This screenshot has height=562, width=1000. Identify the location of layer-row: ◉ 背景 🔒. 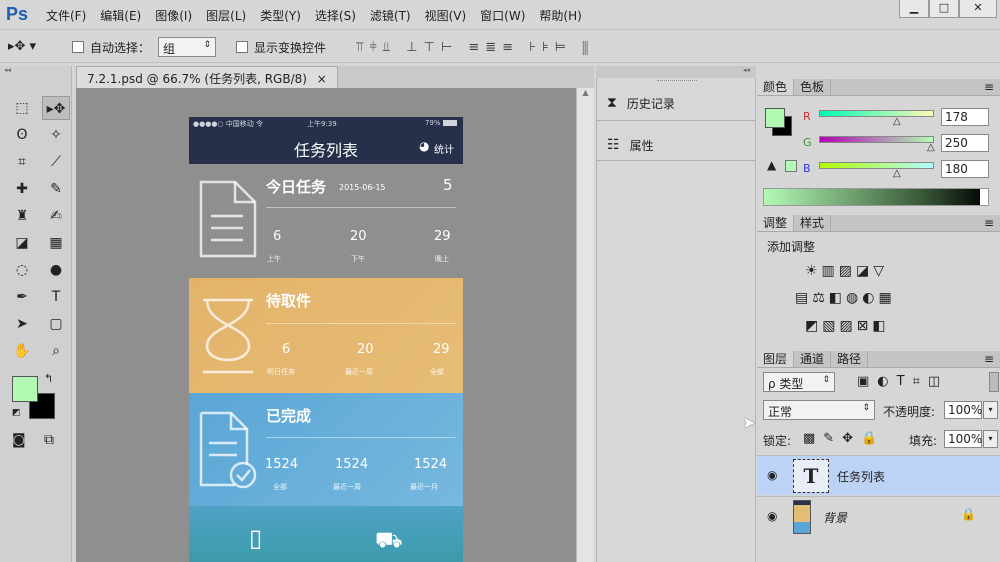
(878, 516).